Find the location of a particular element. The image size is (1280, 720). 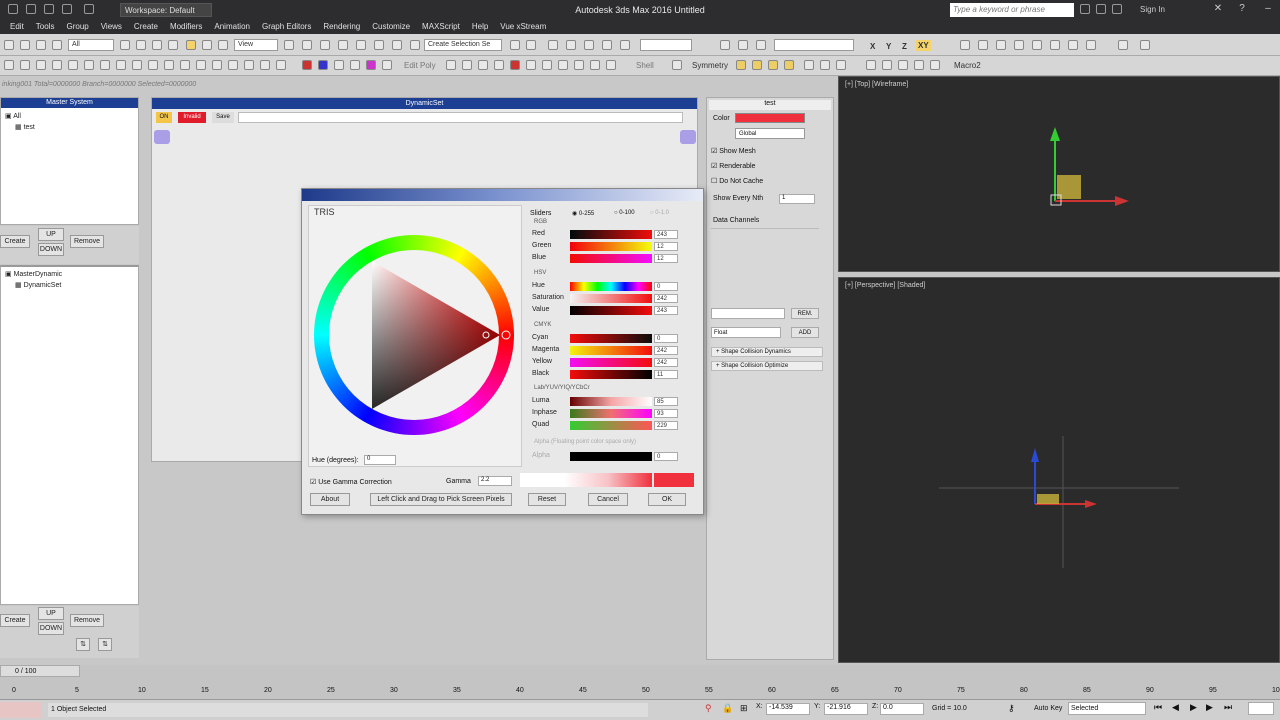

auto-key-button: Auto Key is located at coordinates (1048, 708).